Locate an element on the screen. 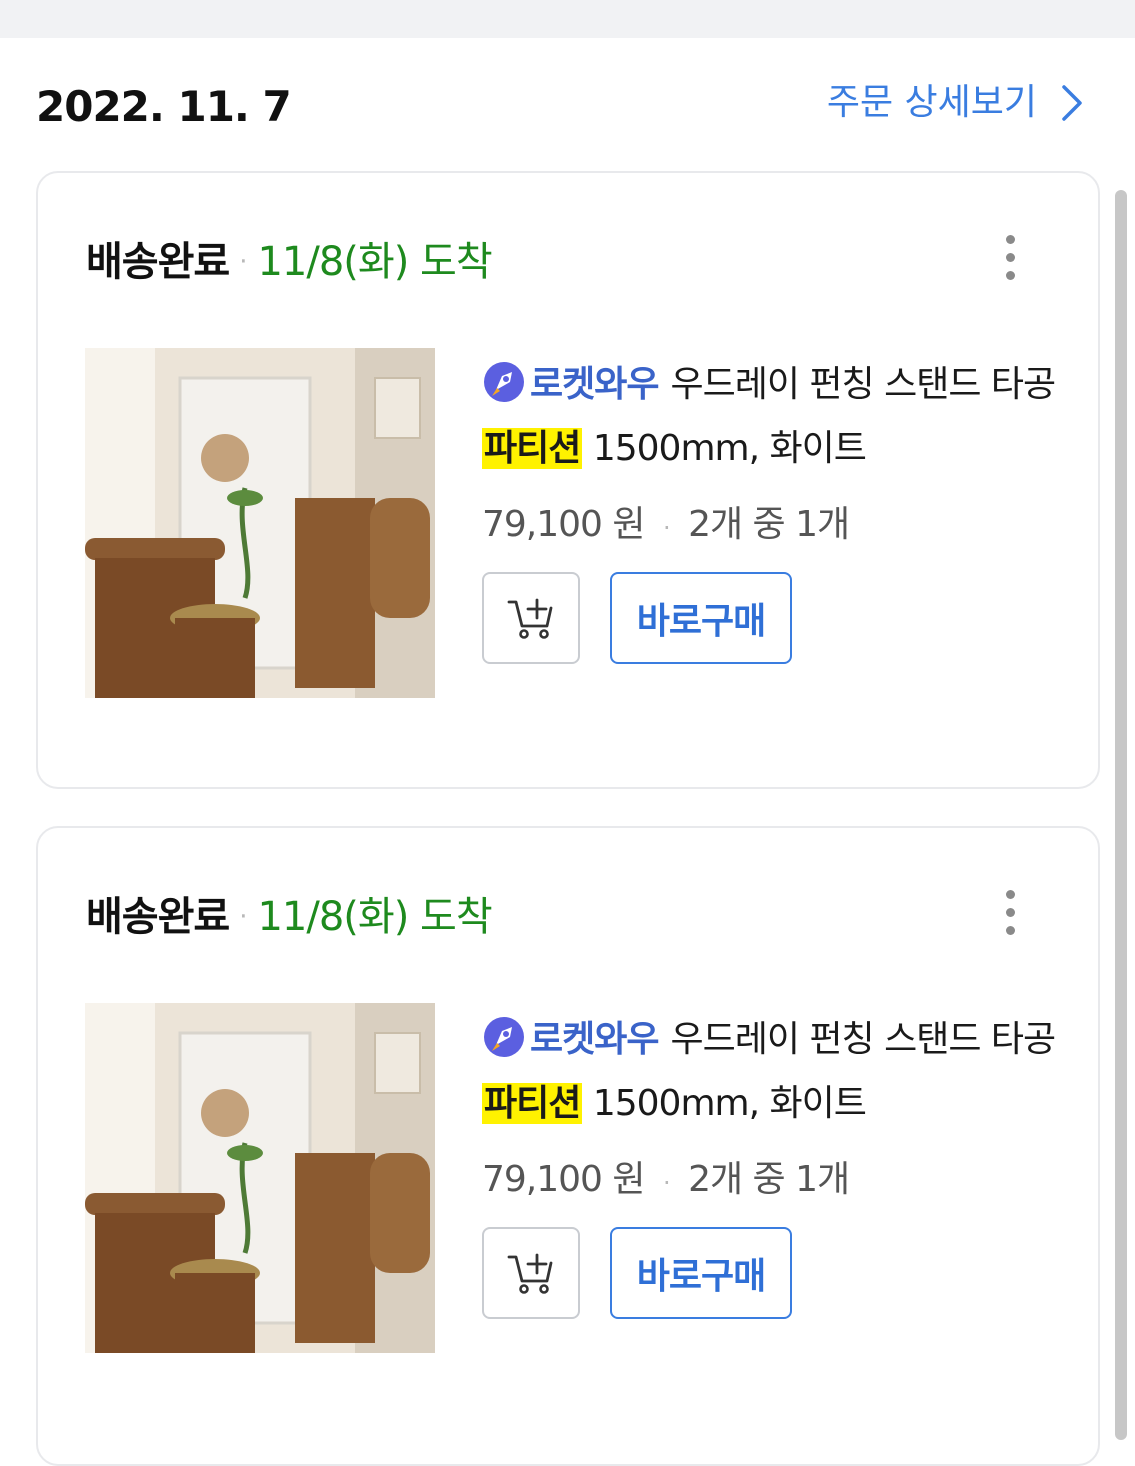  order-header: 2022. 11. 7 주문 상세보기 is located at coordinates (567, 104).